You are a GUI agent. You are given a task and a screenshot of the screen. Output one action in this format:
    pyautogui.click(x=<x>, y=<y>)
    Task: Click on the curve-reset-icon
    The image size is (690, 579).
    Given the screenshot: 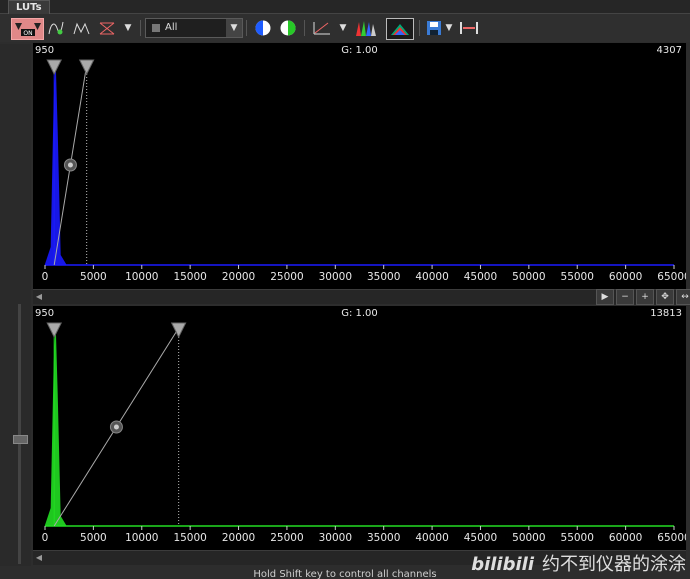 What is the action you would take?
    pyautogui.click(x=107, y=28)
    